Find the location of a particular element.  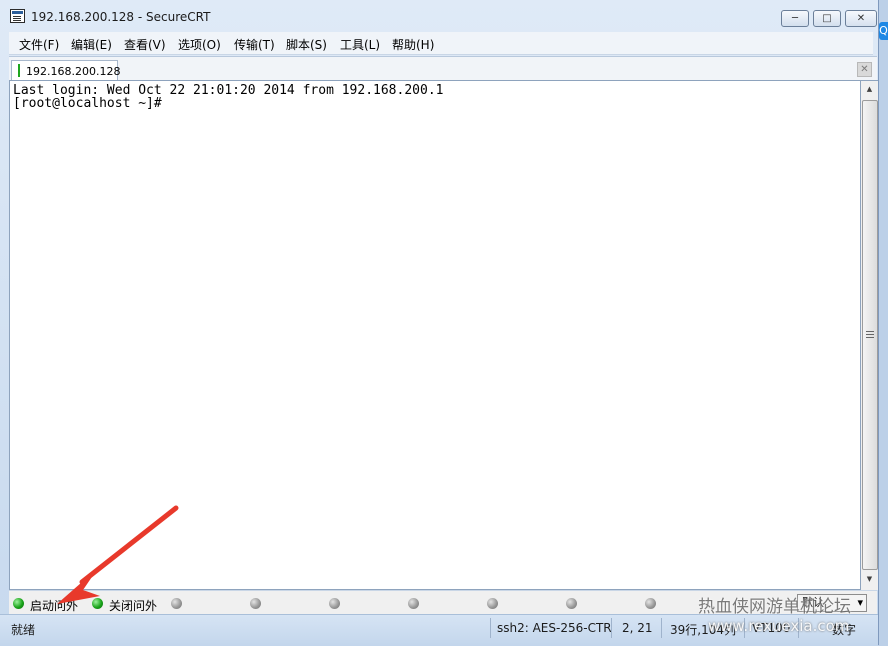

scrollbar-thumb is located at coordinates (870, 335).